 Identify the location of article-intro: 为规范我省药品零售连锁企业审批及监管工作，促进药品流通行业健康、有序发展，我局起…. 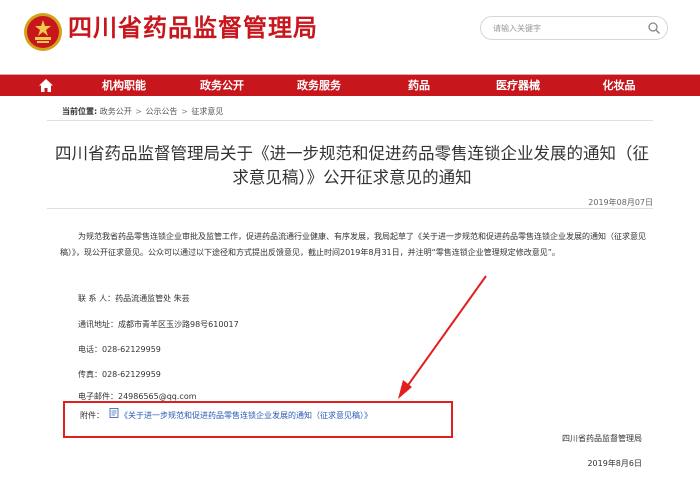
(353, 244).